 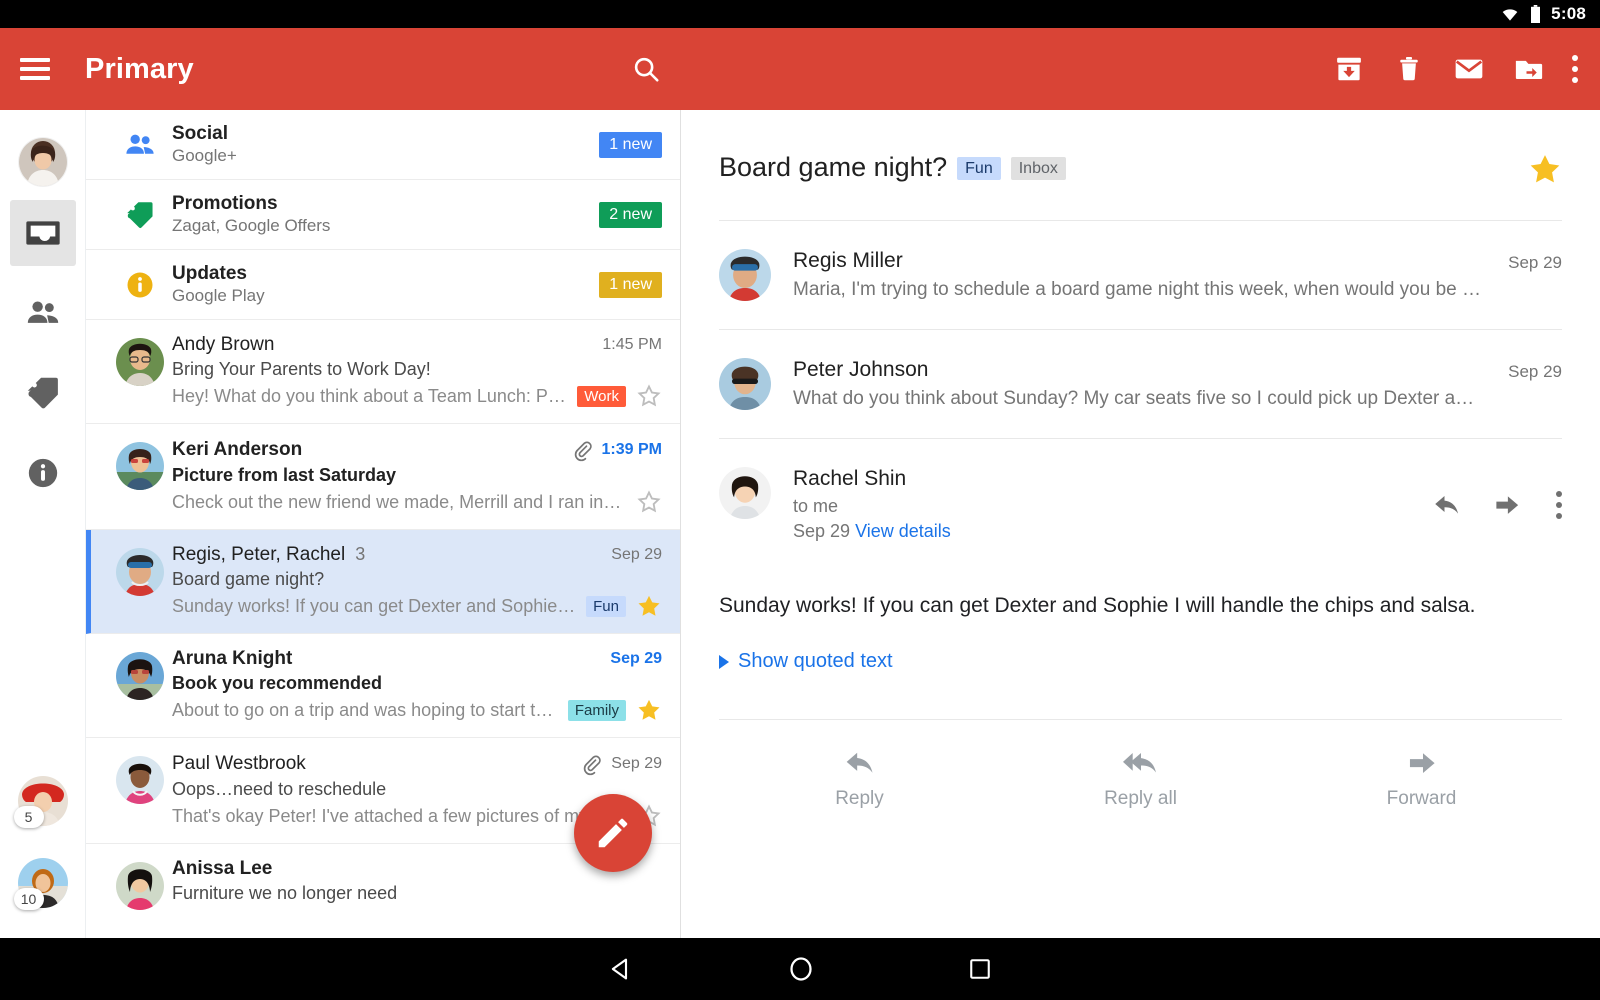 I want to click on message-overflow-icon, so click(x=1559, y=504).